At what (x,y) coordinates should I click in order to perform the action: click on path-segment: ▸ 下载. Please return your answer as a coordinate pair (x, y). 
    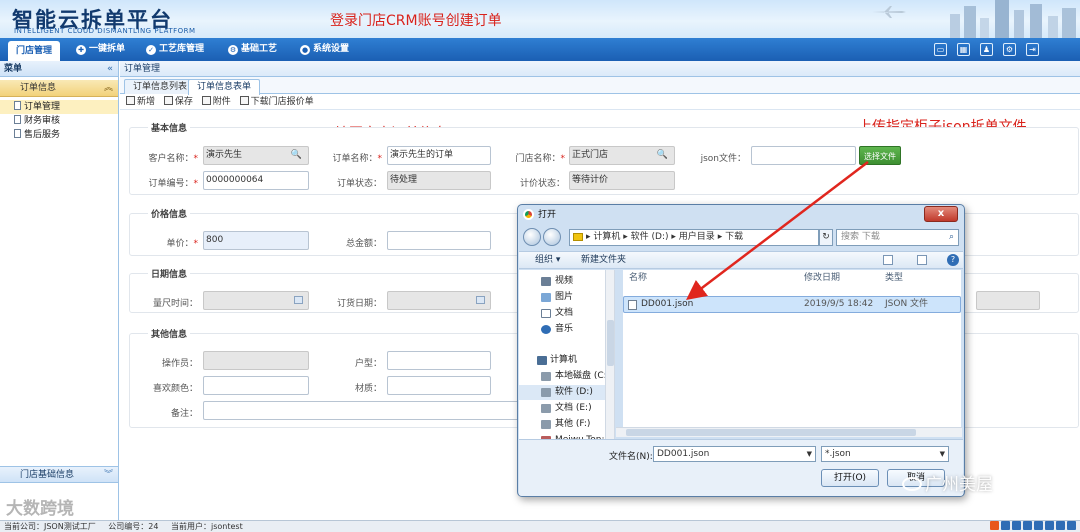
    Looking at the image, I should click on (730, 237).